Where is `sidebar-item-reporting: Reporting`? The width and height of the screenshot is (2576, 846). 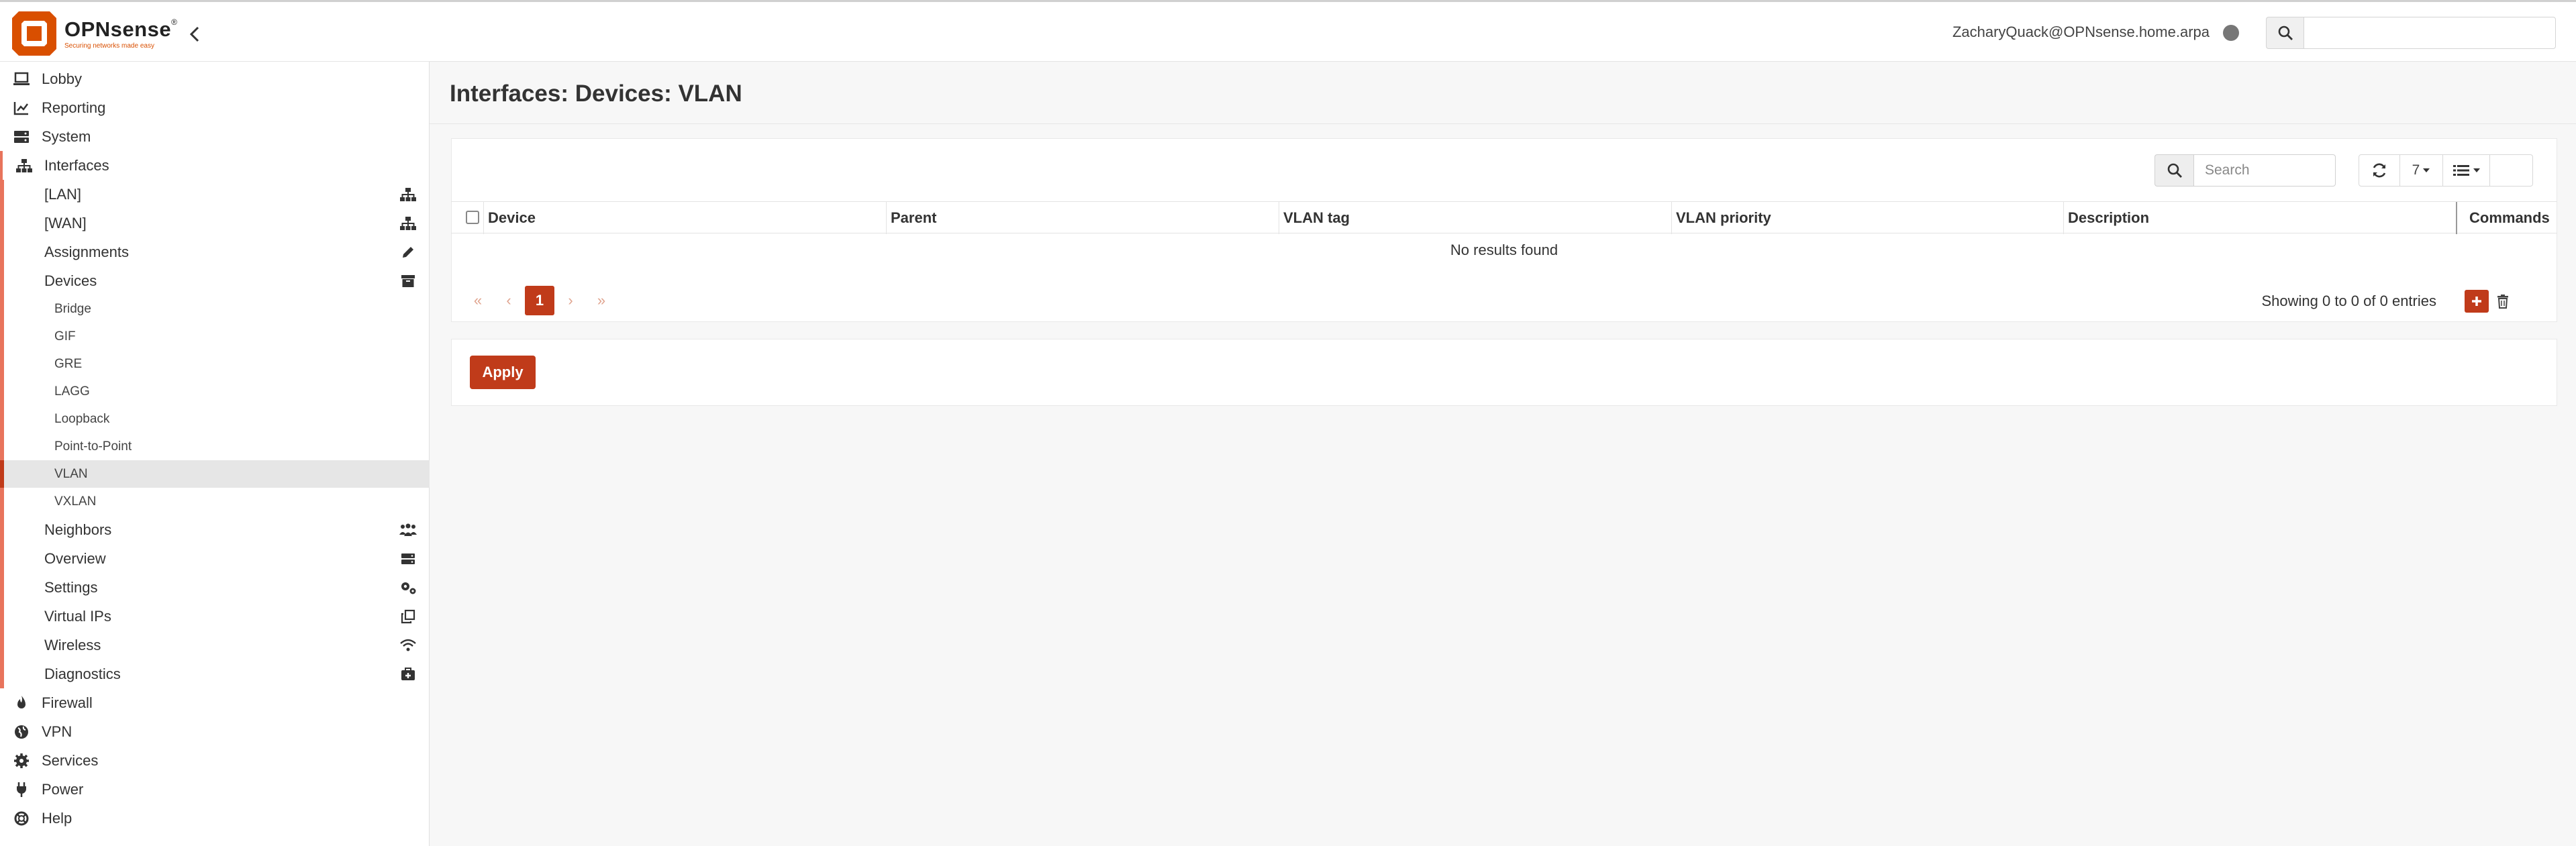
sidebar-item-reporting: Reporting is located at coordinates (215, 107).